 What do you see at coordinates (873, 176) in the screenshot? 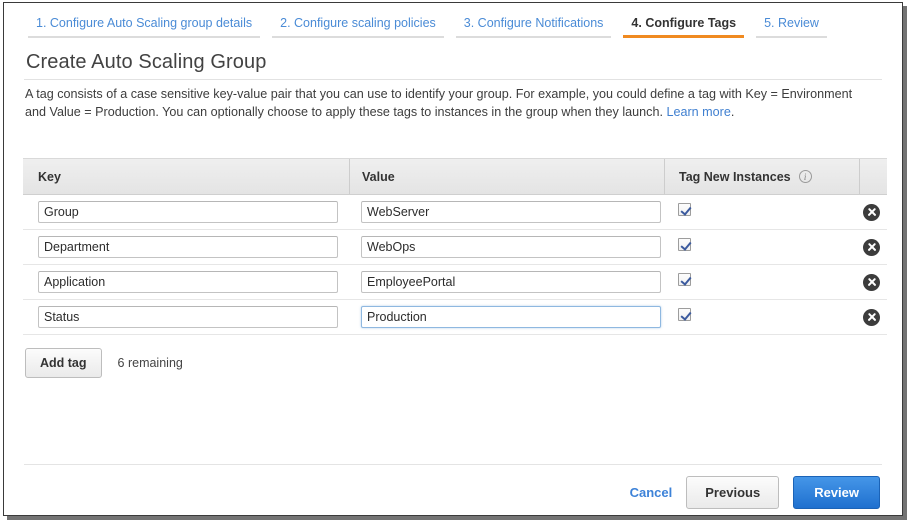
I see `column-header-actions` at bounding box center [873, 176].